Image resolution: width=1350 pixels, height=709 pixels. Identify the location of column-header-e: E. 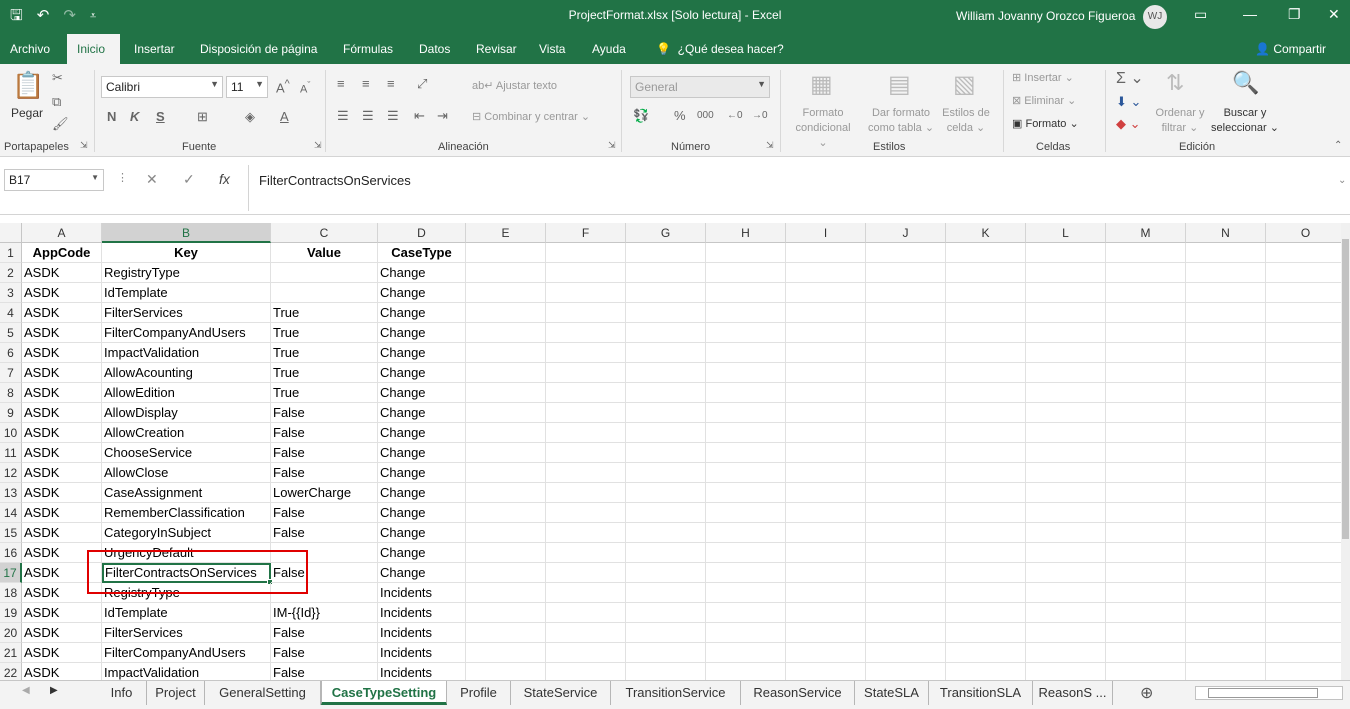
(506, 233).